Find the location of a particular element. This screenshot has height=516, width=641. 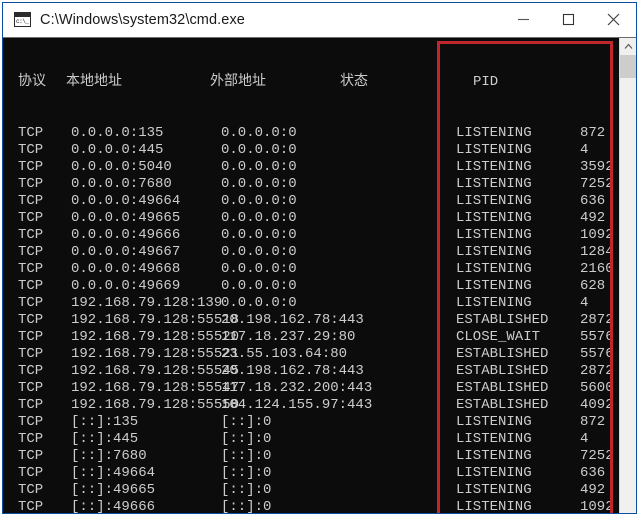

cell-foreign-address: 117.18.232.200:443 is located at coordinates (297, 388).